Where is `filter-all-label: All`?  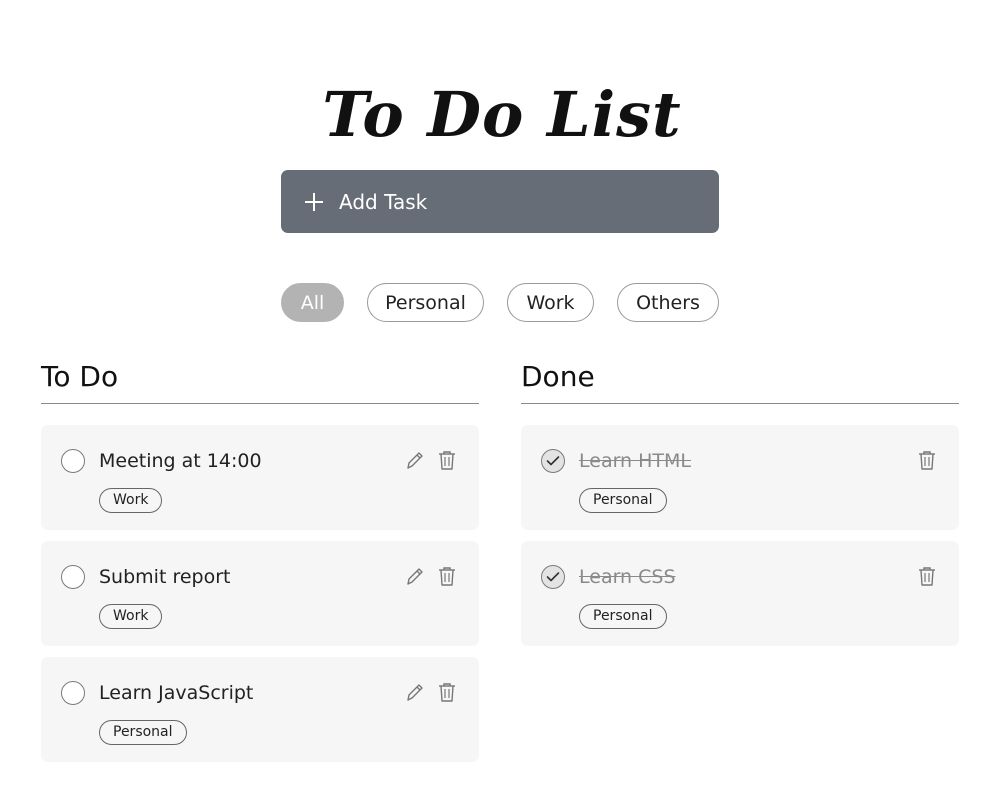
filter-all-label: All is located at coordinates (312, 302).